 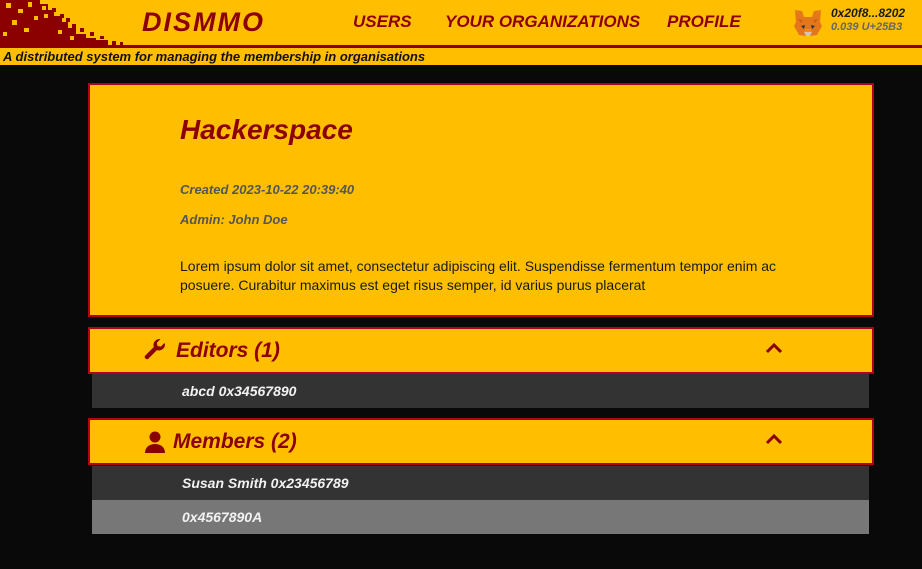 What do you see at coordinates (704, 22) in the screenshot?
I see `nav-profile: PROFILE` at bounding box center [704, 22].